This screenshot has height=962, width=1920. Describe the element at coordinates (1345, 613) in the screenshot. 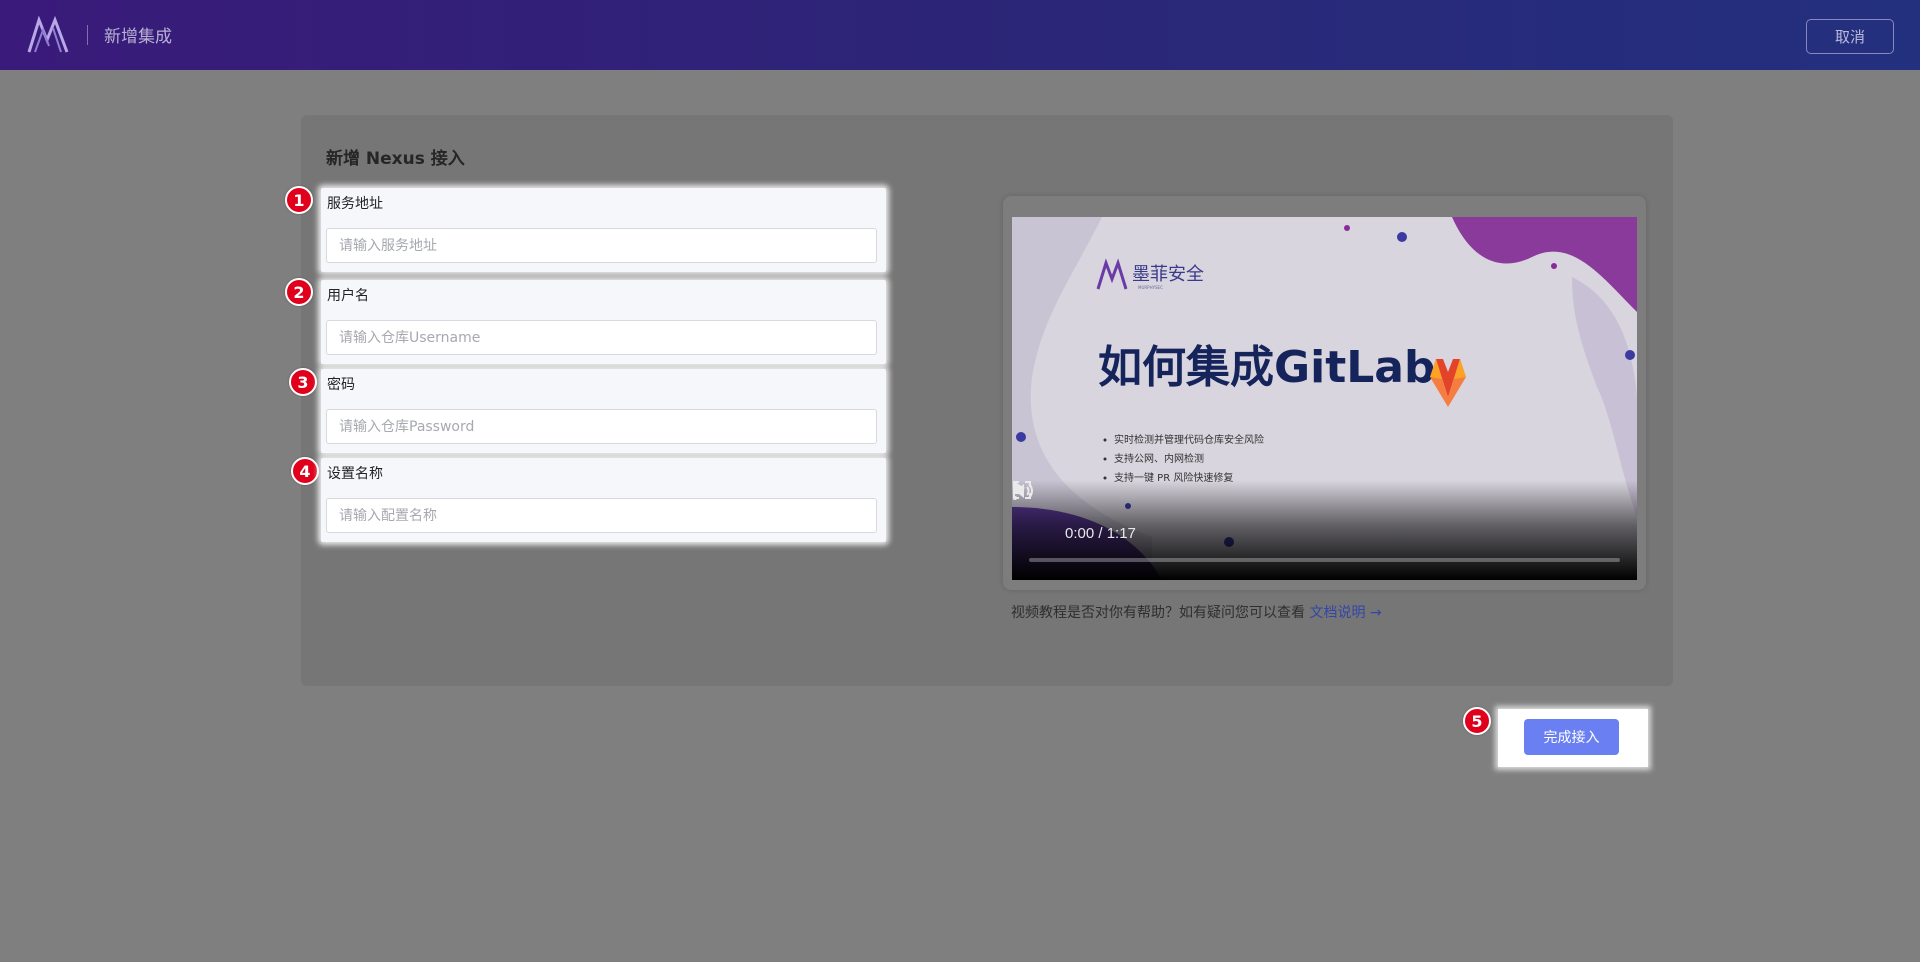

I see `docs-link: 文档说明 →` at that location.